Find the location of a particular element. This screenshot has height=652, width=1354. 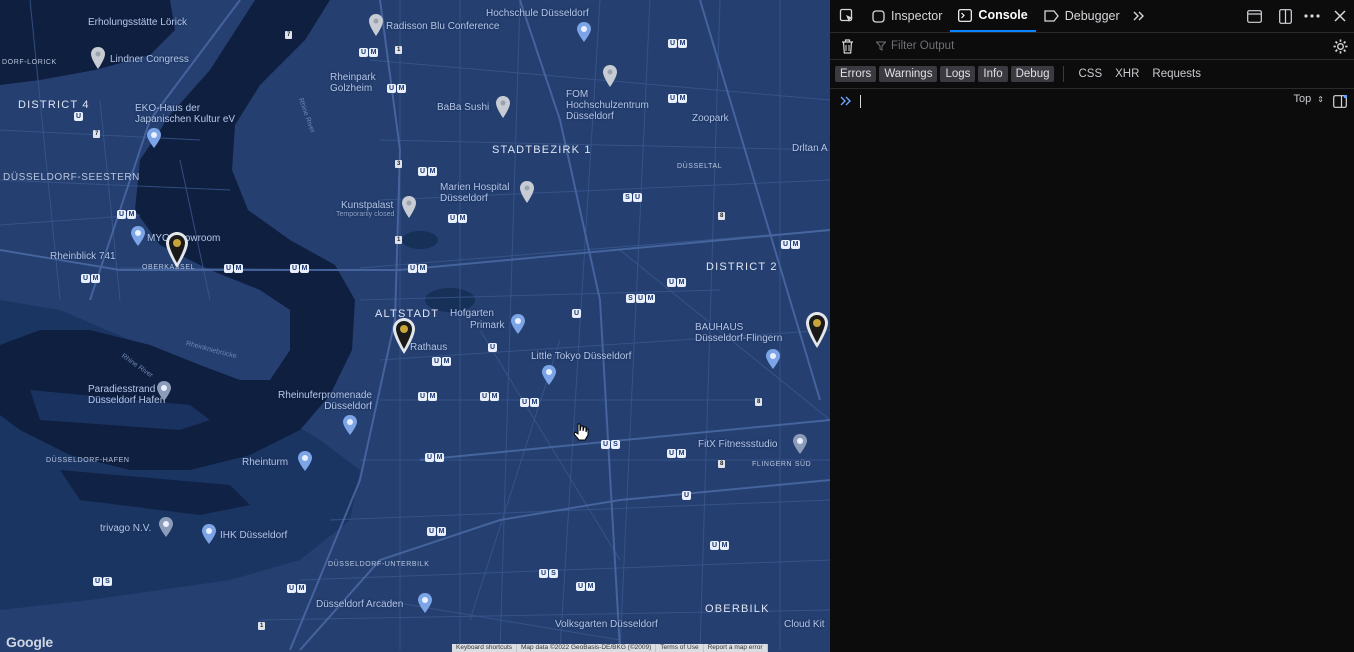

filter-info-button: Info is located at coordinates (993, 74).